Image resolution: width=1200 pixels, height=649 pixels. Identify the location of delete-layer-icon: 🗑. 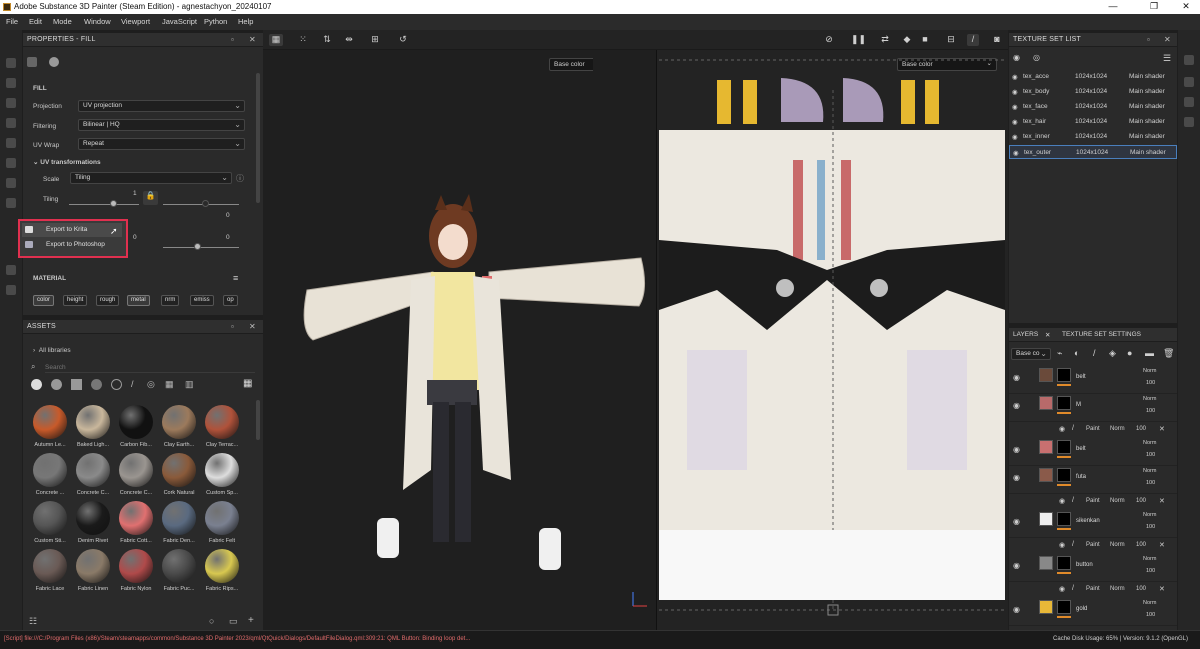
(1168, 353).